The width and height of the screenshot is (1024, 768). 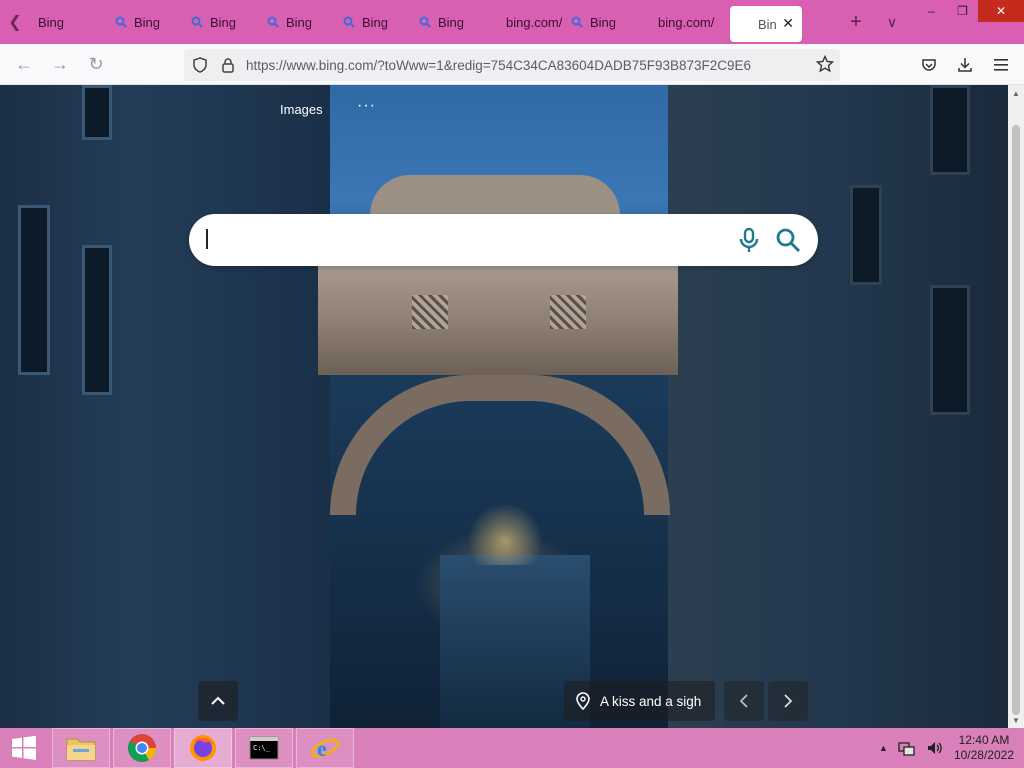 What do you see at coordinates (929, 65) in the screenshot?
I see `pocket-icon` at bounding box center [929, 65].